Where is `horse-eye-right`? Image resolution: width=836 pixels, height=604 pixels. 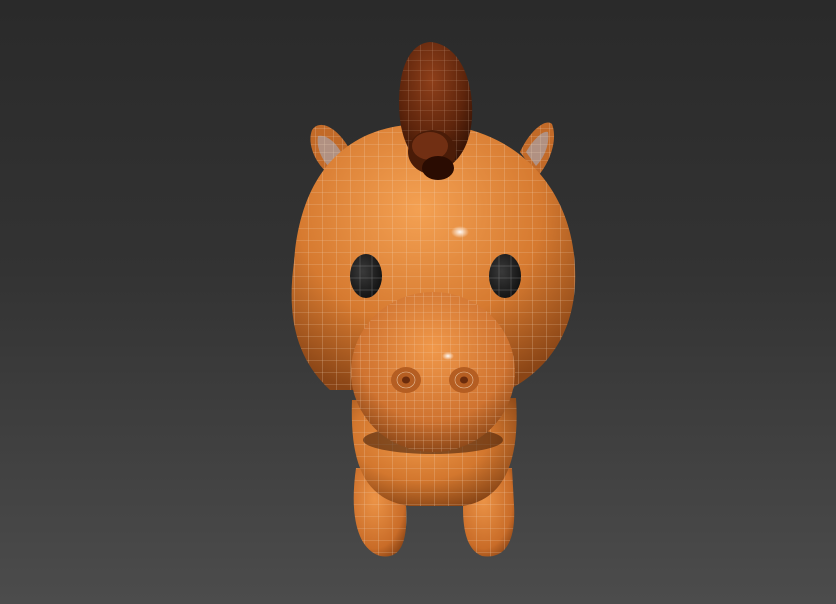 horse-eye-right is located at coordinates (505, 276).